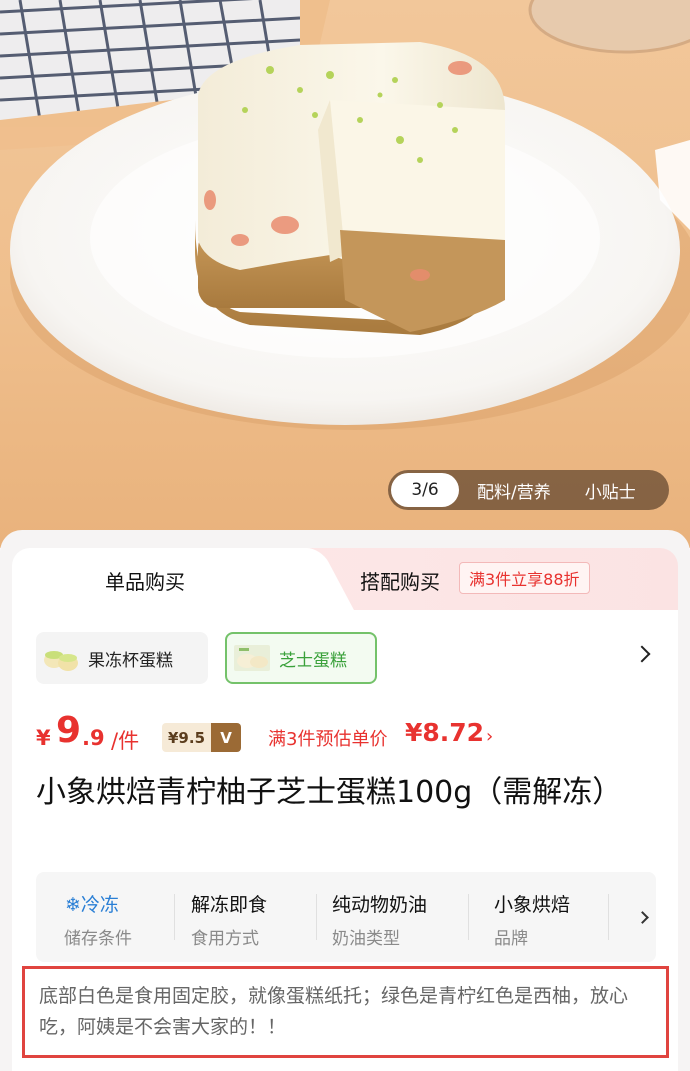  I want to click on price-row: ¥ 9 .9 /件 ¥9.5 V 满3件预估单价 ¥8.72 ›, so click(351, 733).